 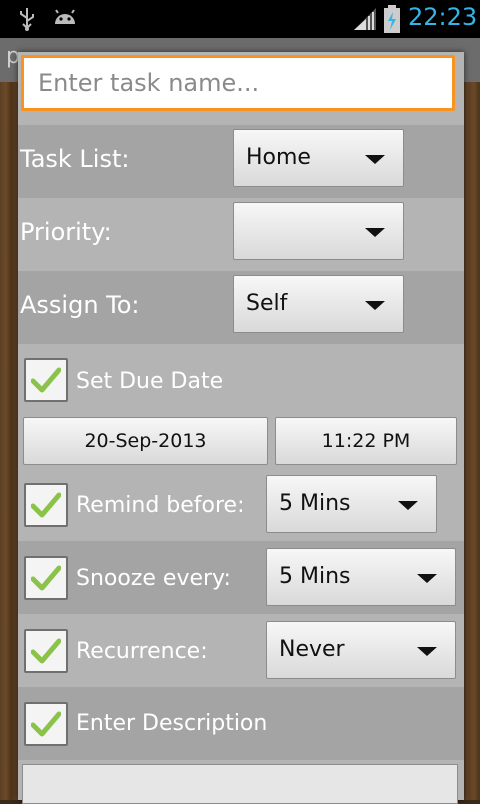 I want to click on description-field, so click(x=240, y=784).